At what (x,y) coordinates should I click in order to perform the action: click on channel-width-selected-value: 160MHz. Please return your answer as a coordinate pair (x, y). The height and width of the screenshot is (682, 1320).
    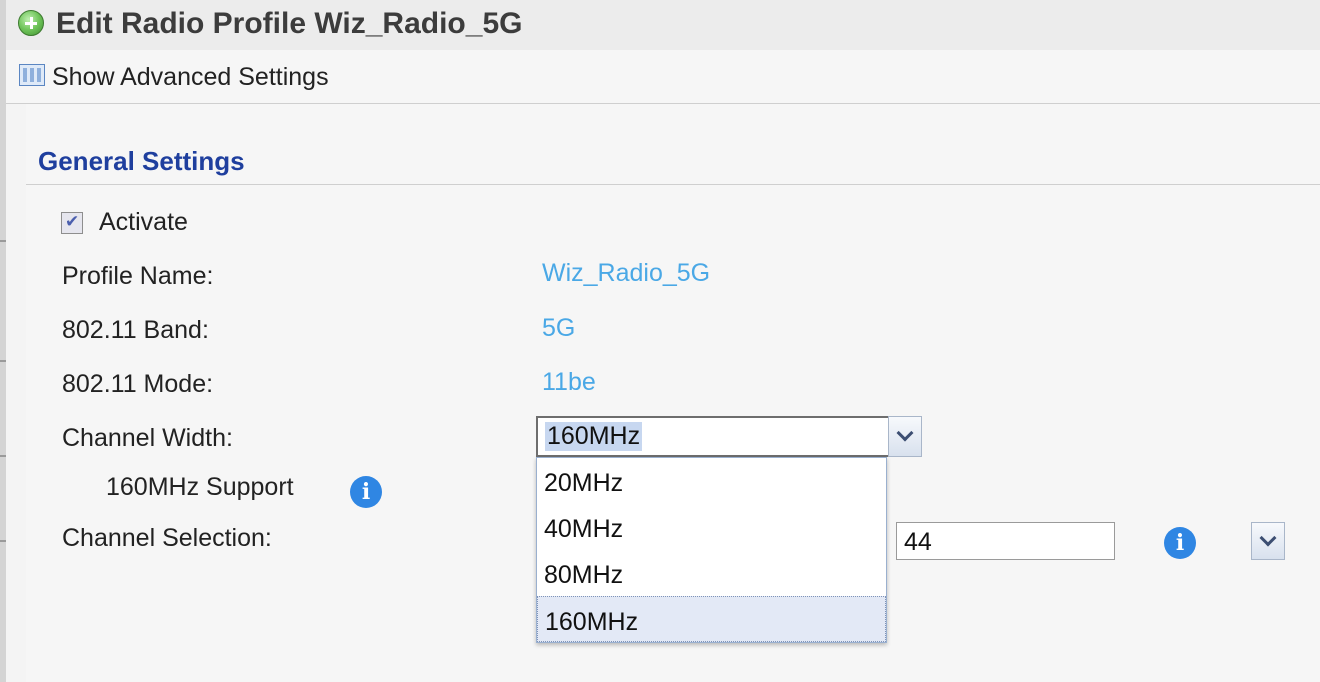
    Looking at the image, I should click on (594, 436).